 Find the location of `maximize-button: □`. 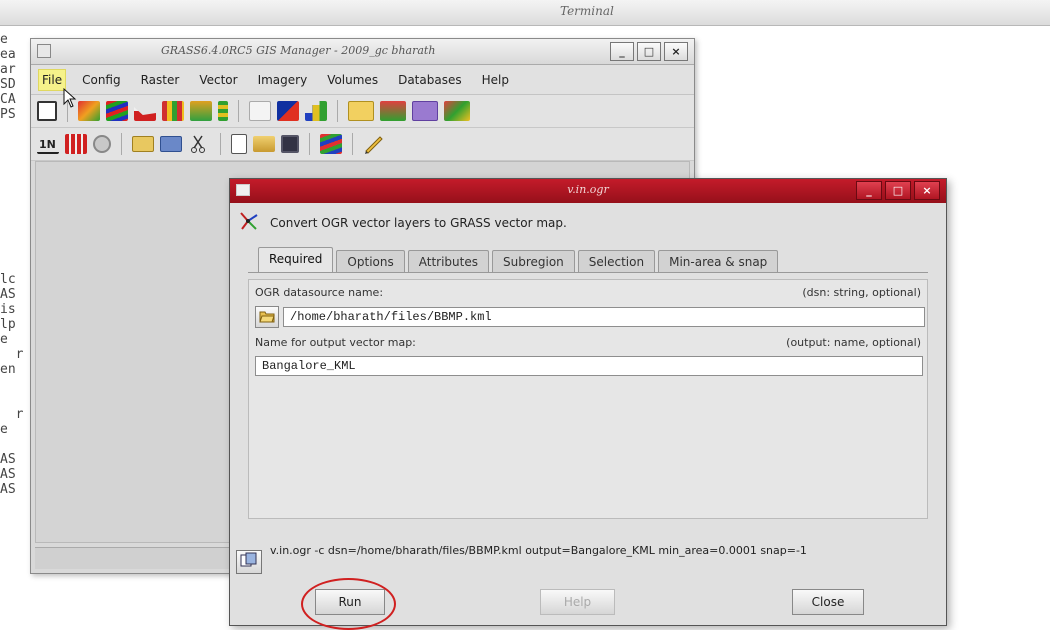

maximize-button: □ is located at coordinates (649, 51).